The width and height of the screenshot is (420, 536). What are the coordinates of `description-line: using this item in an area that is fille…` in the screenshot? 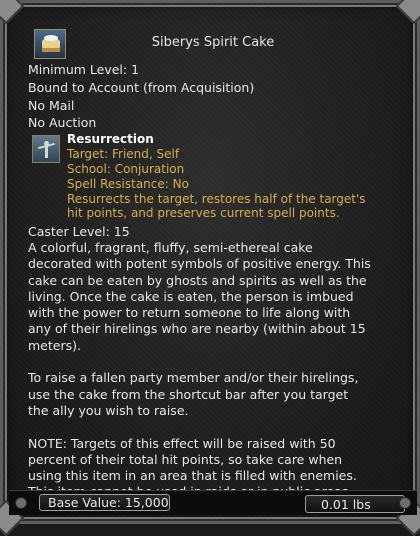 It's located at (192, 476).